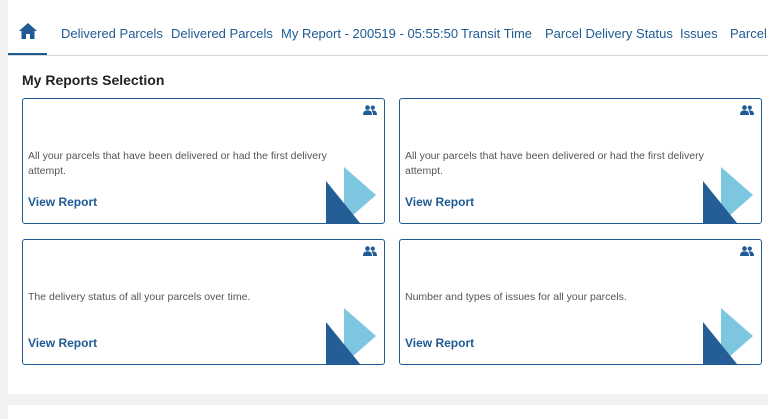 This screenshot has height=419, width=768. I want to click on tab-parcel-delivery-status: Parcel Delivery Status, so click(609, 33).